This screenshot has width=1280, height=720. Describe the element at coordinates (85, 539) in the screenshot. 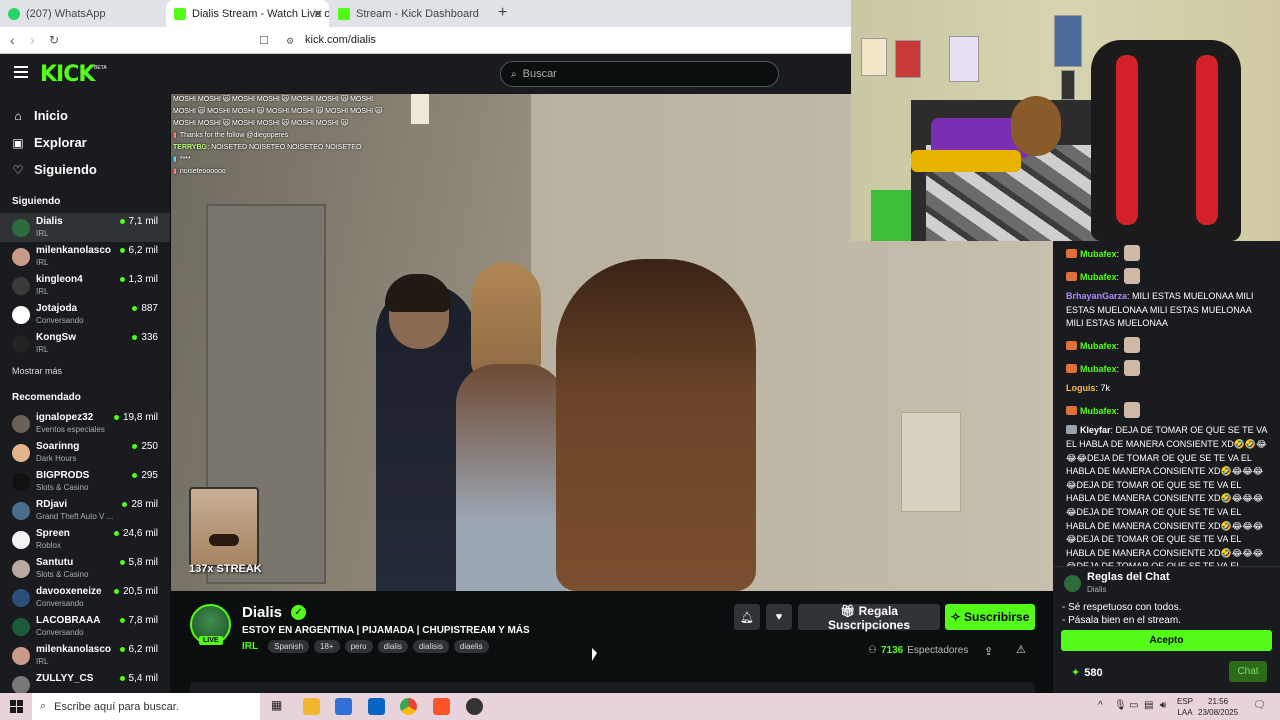

I see `sidebar-channel: Spreen Roblox 24,6 mil` at that location.